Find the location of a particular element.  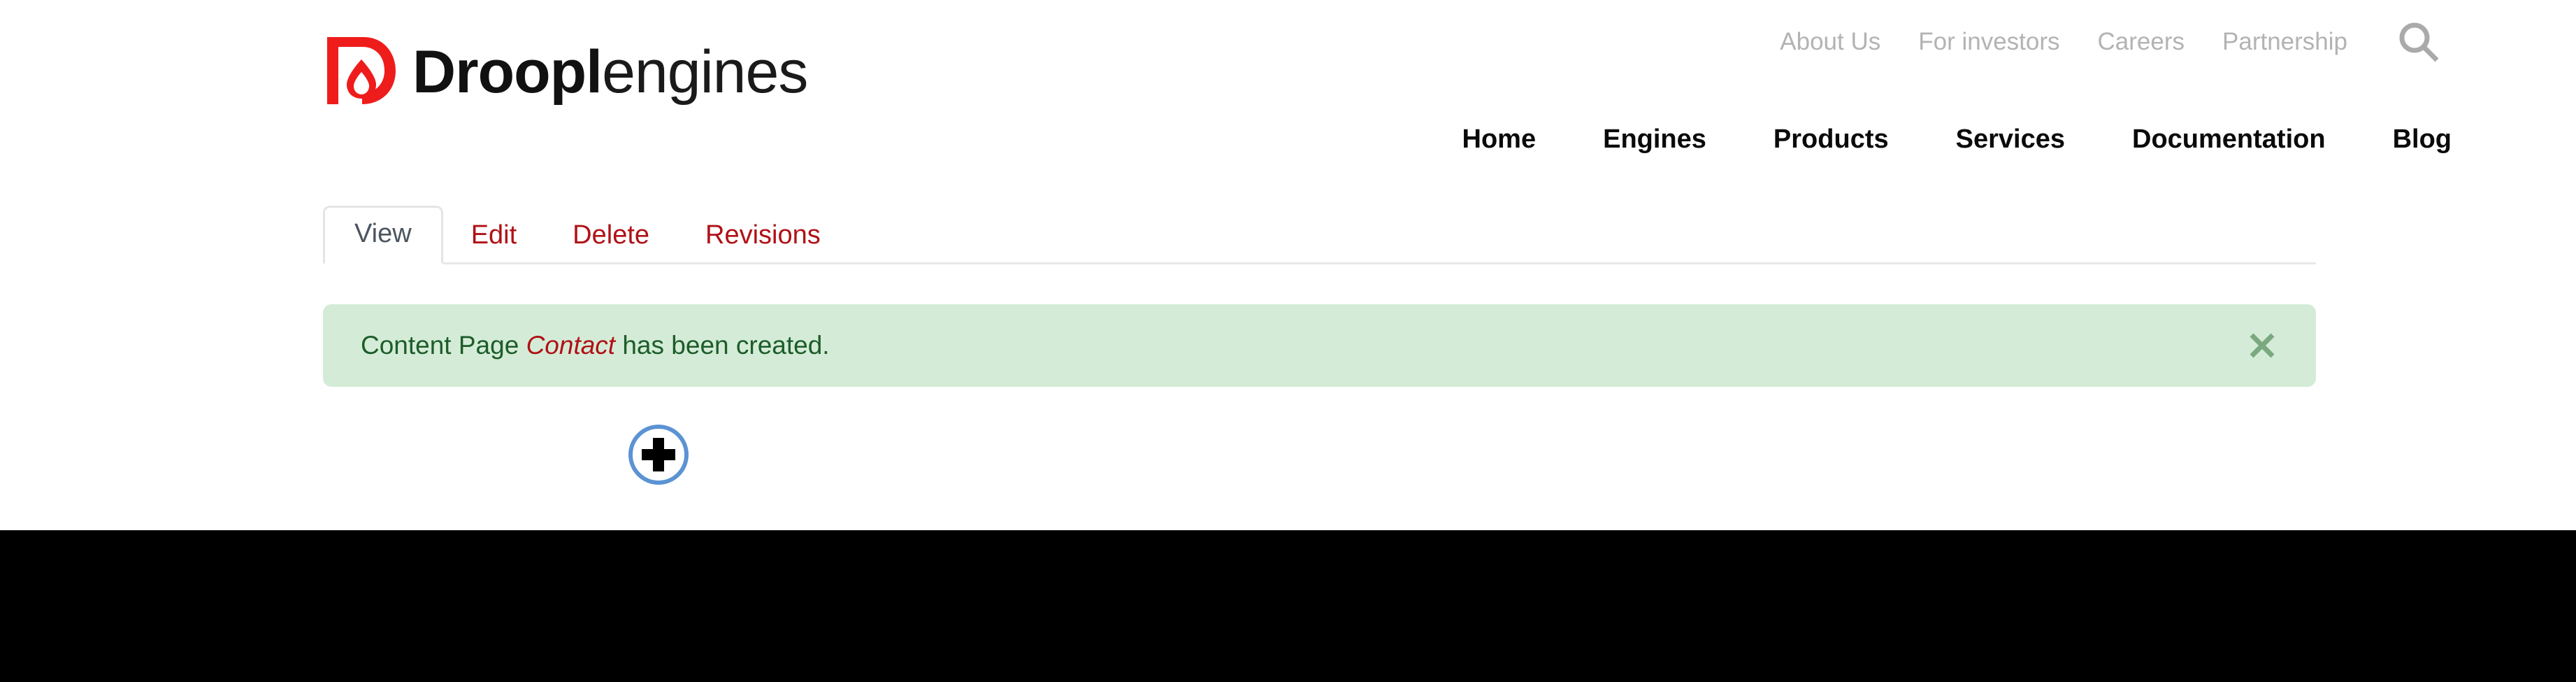

main-nav-item-blog: Blog is located at coordinates (2405, 140).